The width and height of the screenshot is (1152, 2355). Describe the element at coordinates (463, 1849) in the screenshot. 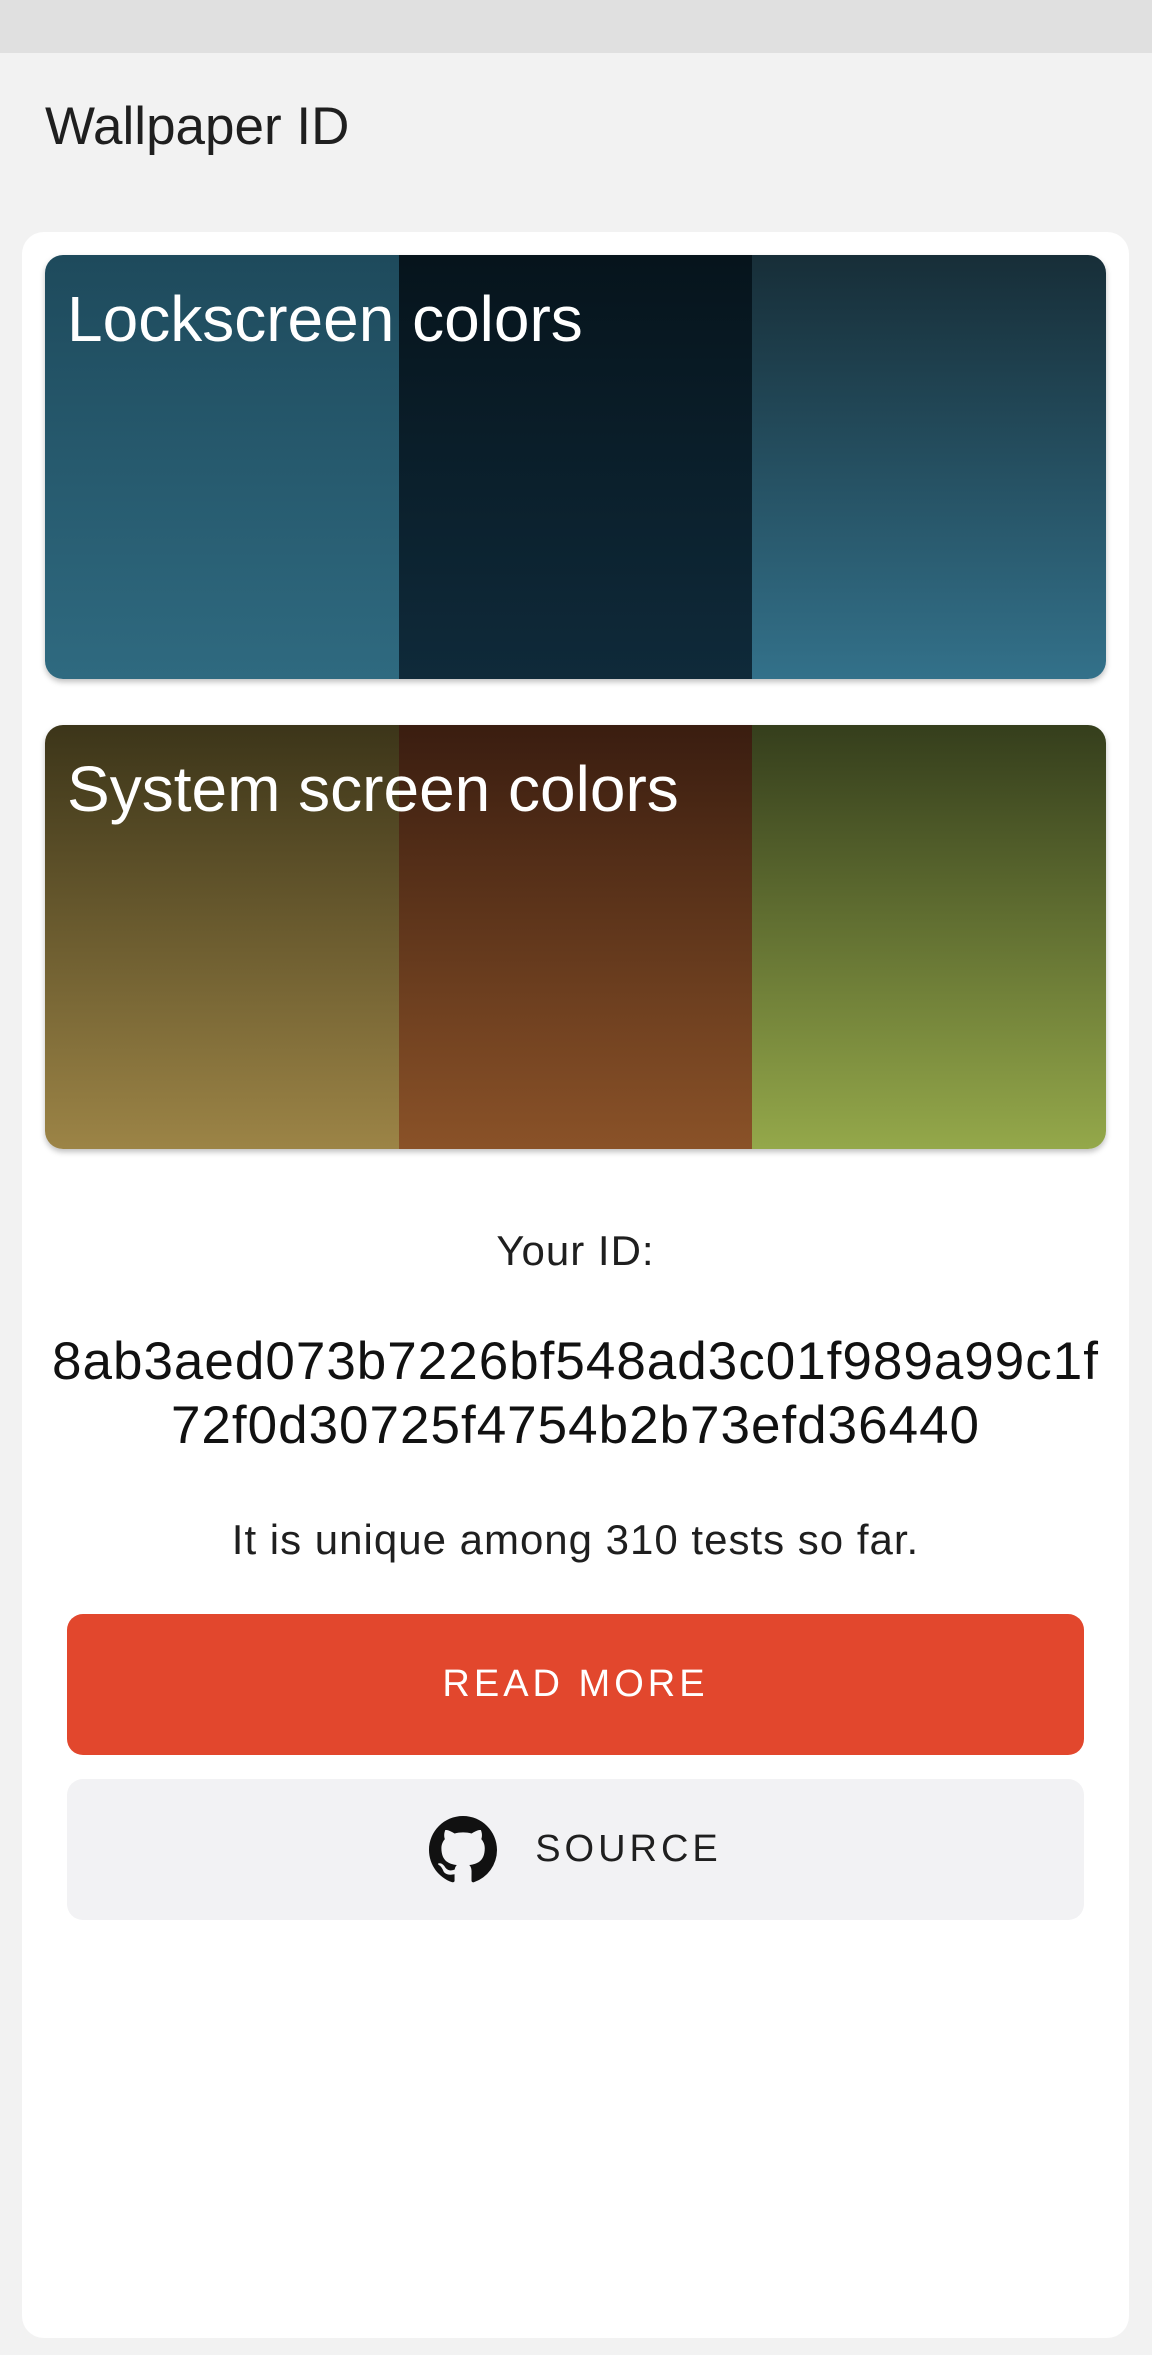

I see `github-icon` at that location.